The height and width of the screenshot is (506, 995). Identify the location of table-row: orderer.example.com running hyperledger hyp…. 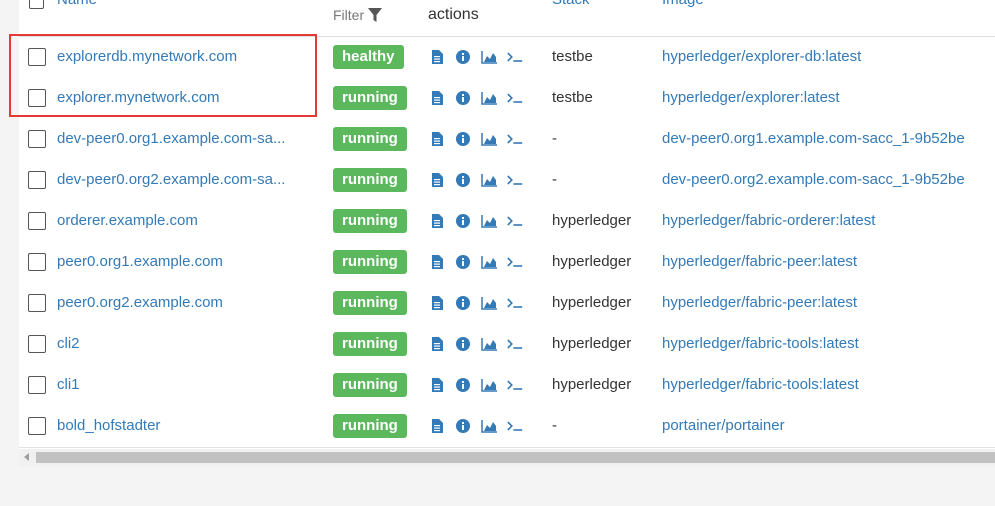
(507, 222).